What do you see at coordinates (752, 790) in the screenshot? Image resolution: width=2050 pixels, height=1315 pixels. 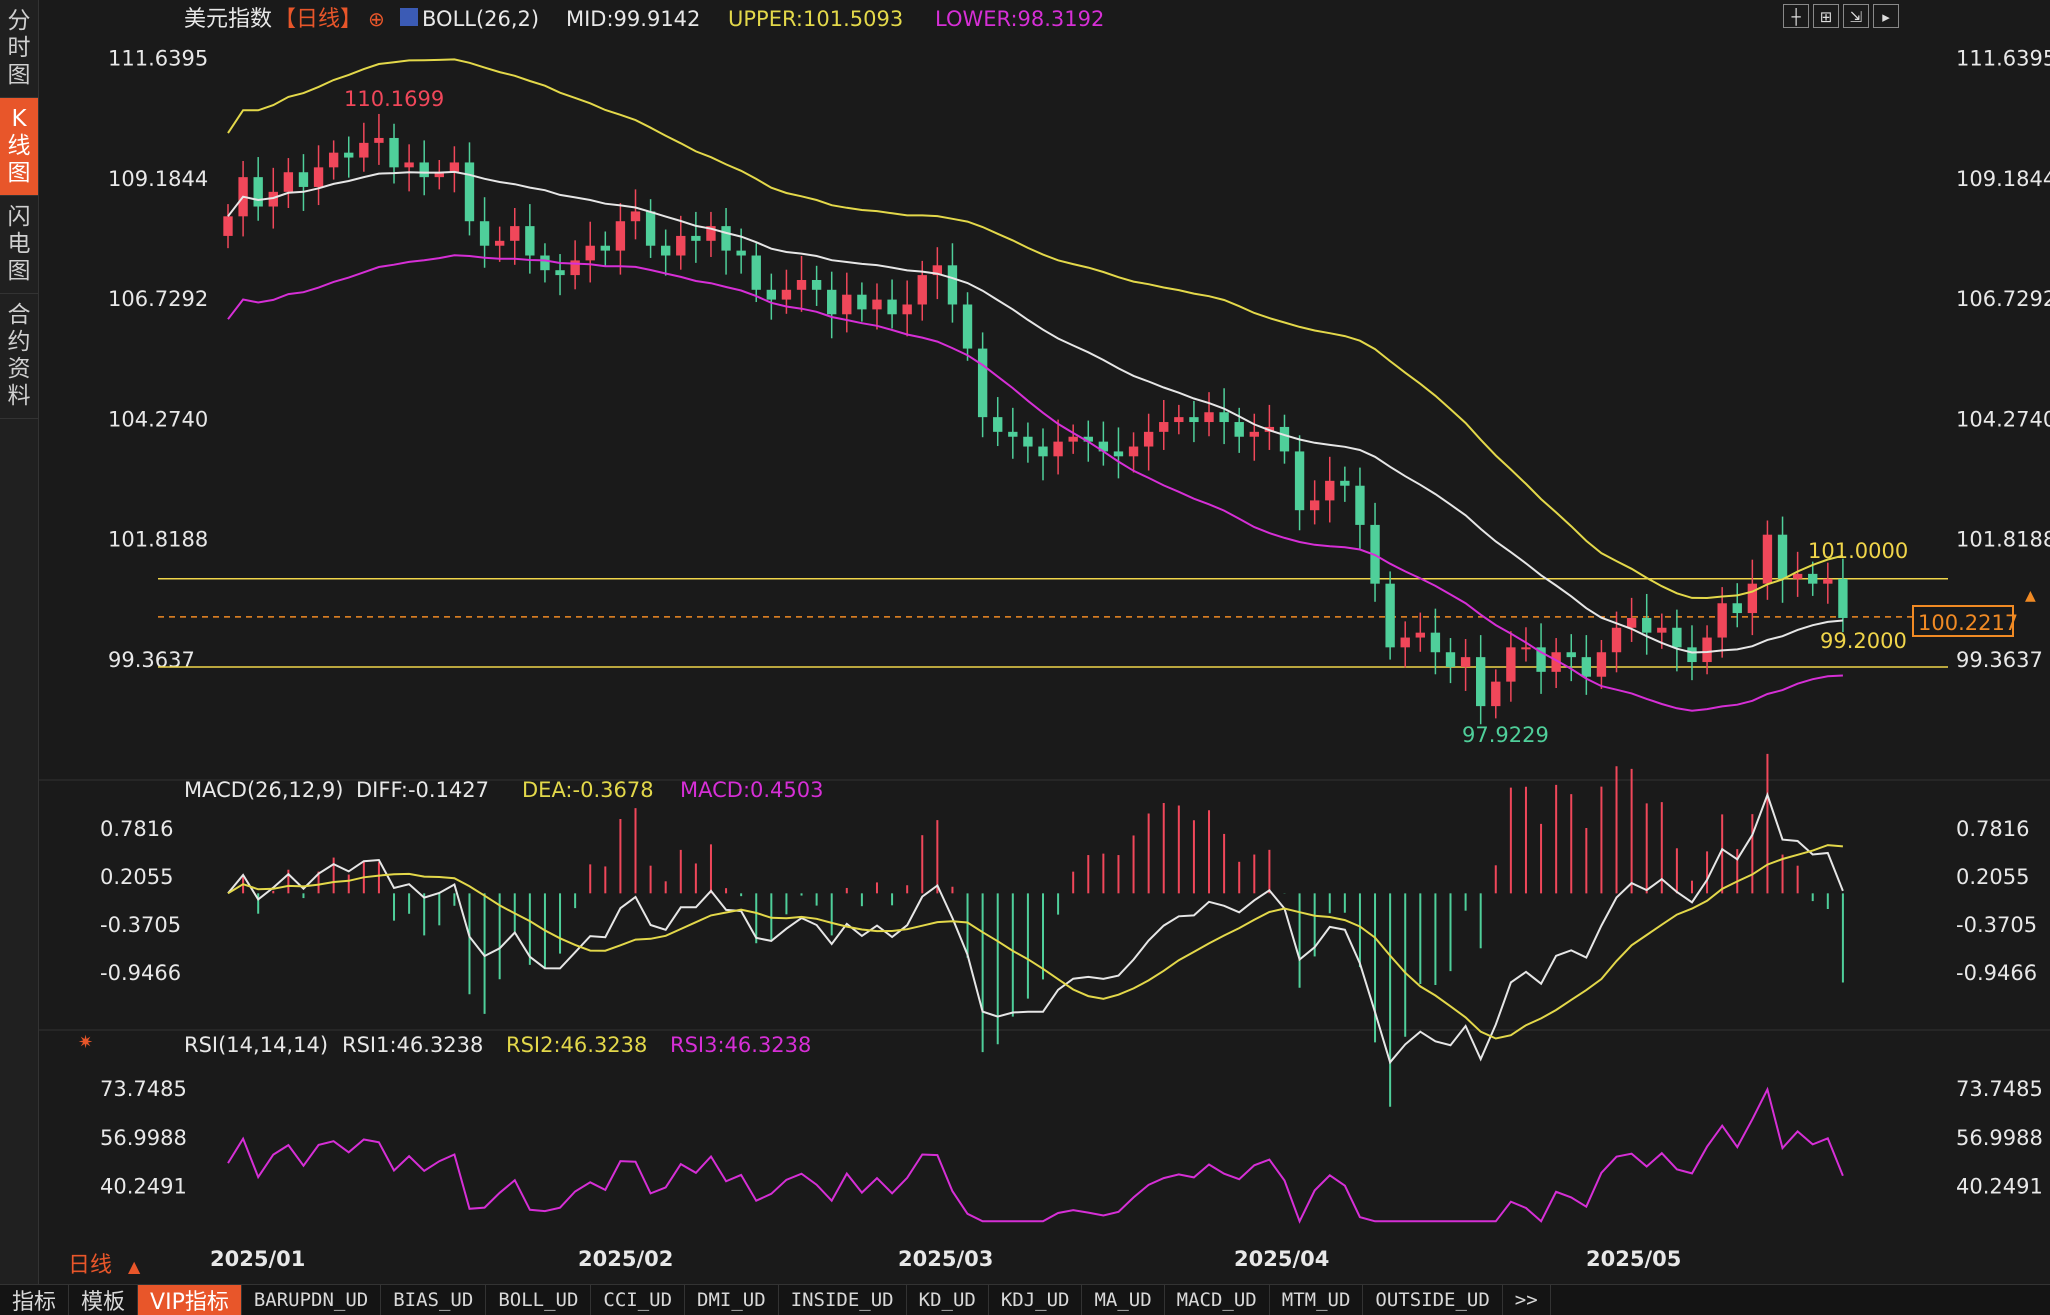 I see `macd-macd-value: MACD:0.4503` at bounding box center [752, 790].